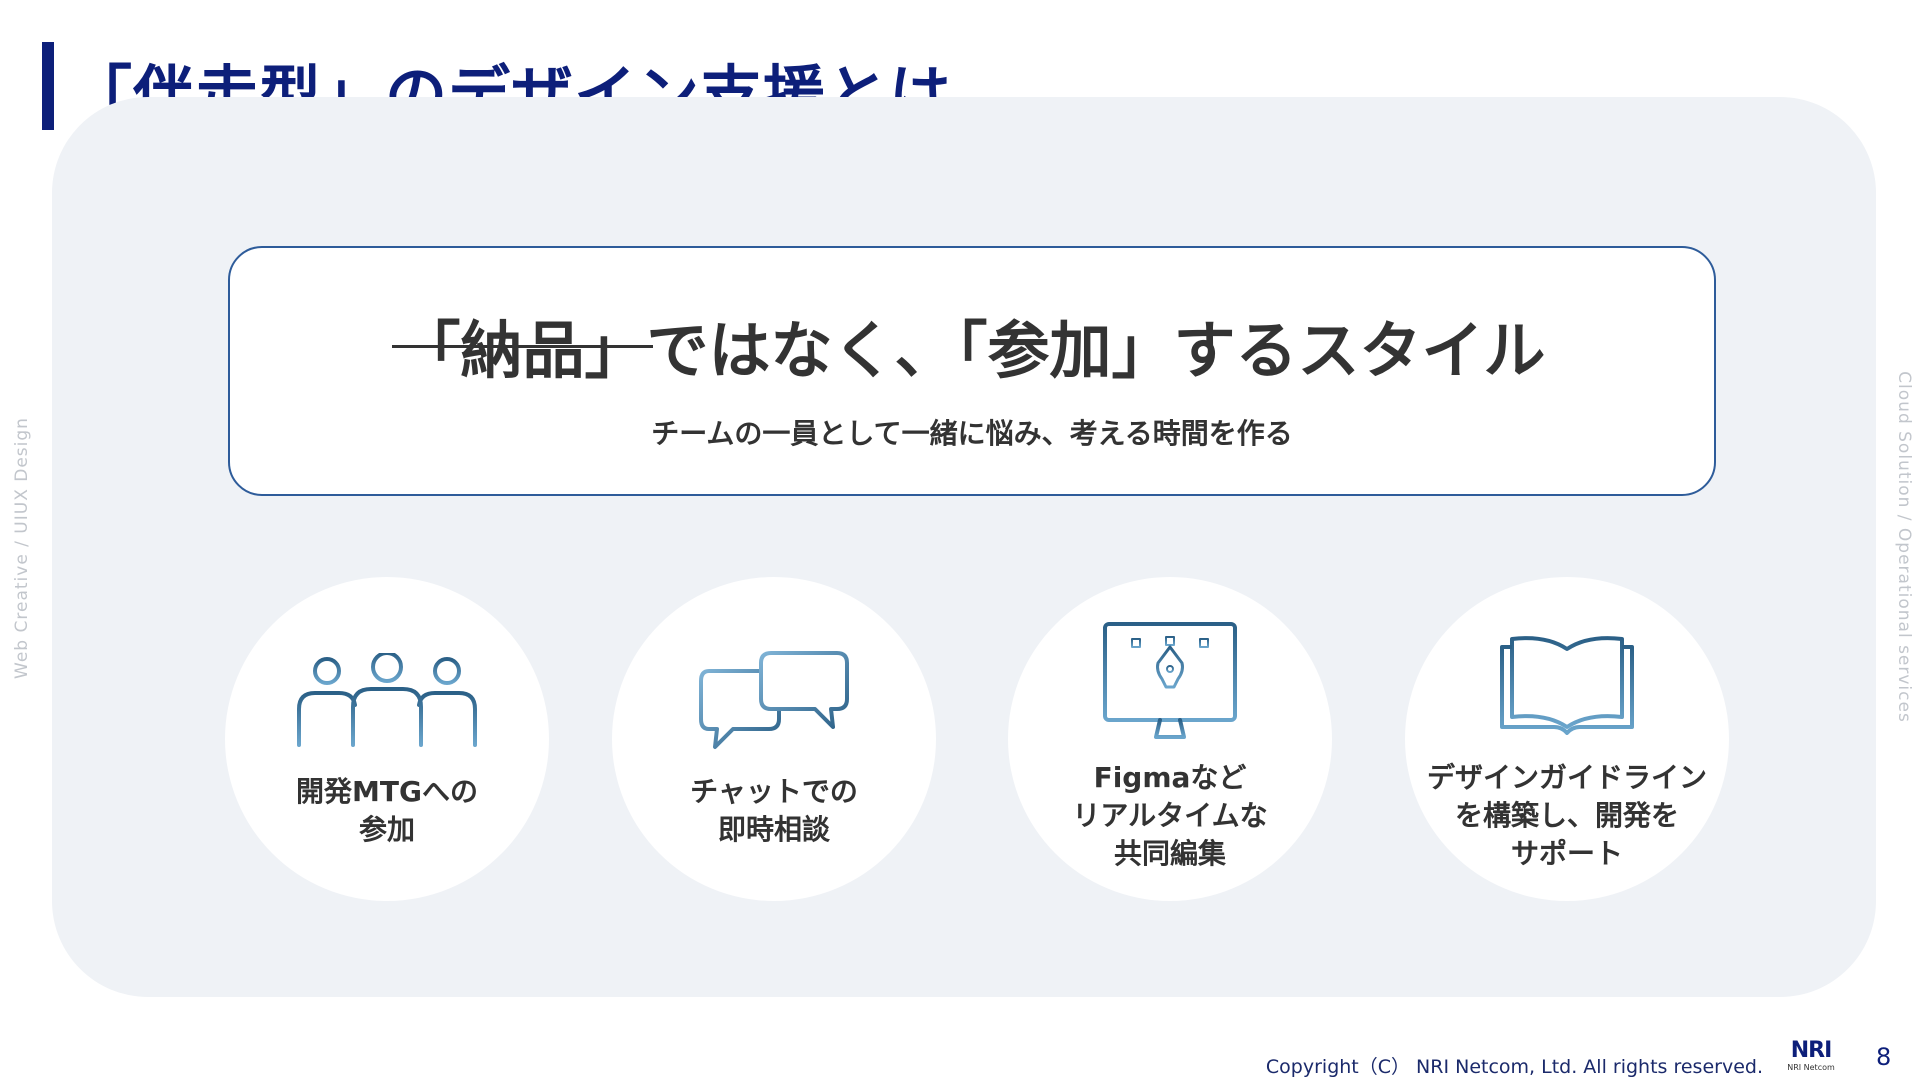 The height and width of the screenshot is (1080, 1920). What do you see at coordinates (387, 700) in the screenshot?
I see `team-icon` at bounding box center [387, 700].